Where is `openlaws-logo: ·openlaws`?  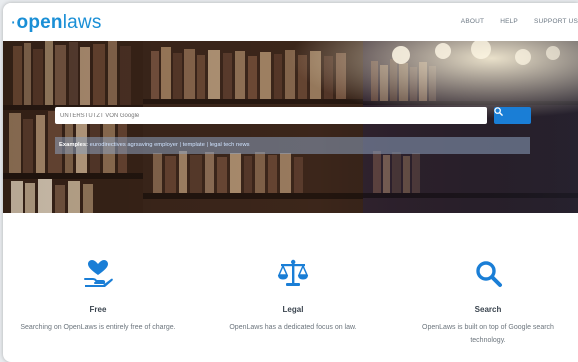
openlaws-logo: ·openlaws is located at coordinates (56, 23).